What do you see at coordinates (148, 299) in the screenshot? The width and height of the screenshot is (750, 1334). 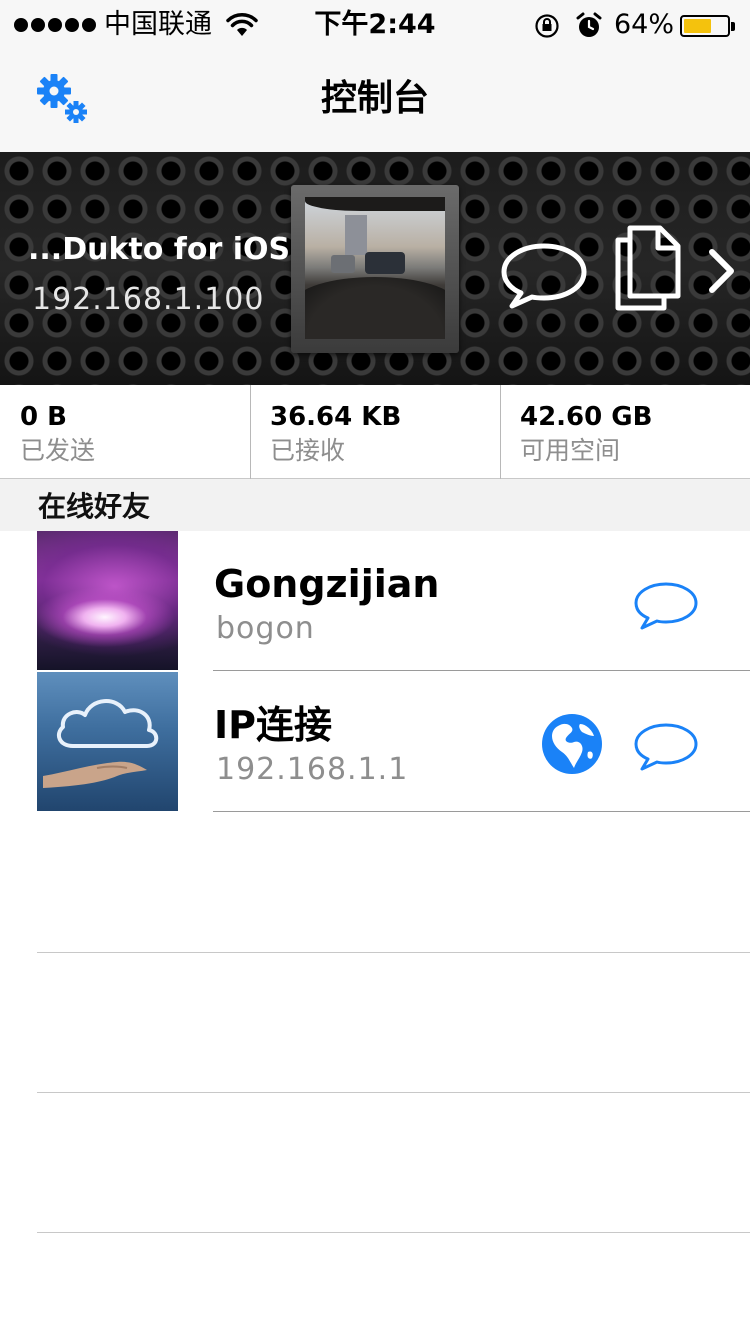 I see `device-ip: 192.168.1.100` at bounding box center [148, 299].